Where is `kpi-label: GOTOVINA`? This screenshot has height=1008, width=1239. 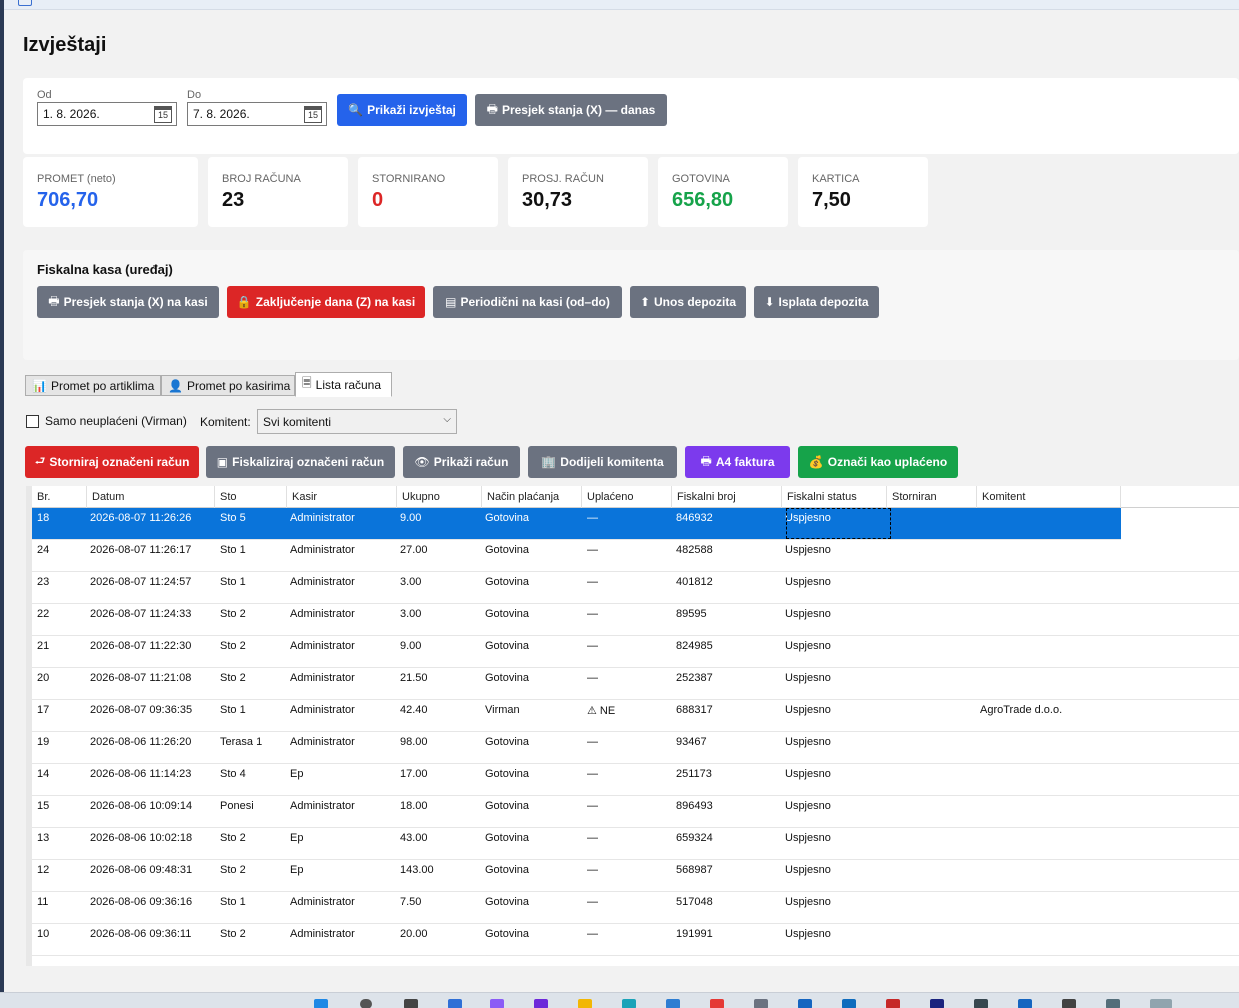 kpi-label: GOTOVINA is located at coordinates (701, 179).